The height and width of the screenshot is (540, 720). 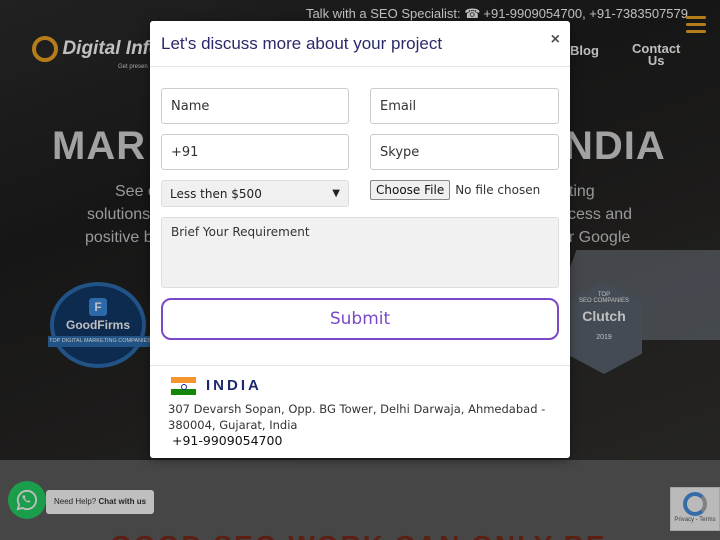 I want to click on whatsapp-button, so click(x=27, y=500).